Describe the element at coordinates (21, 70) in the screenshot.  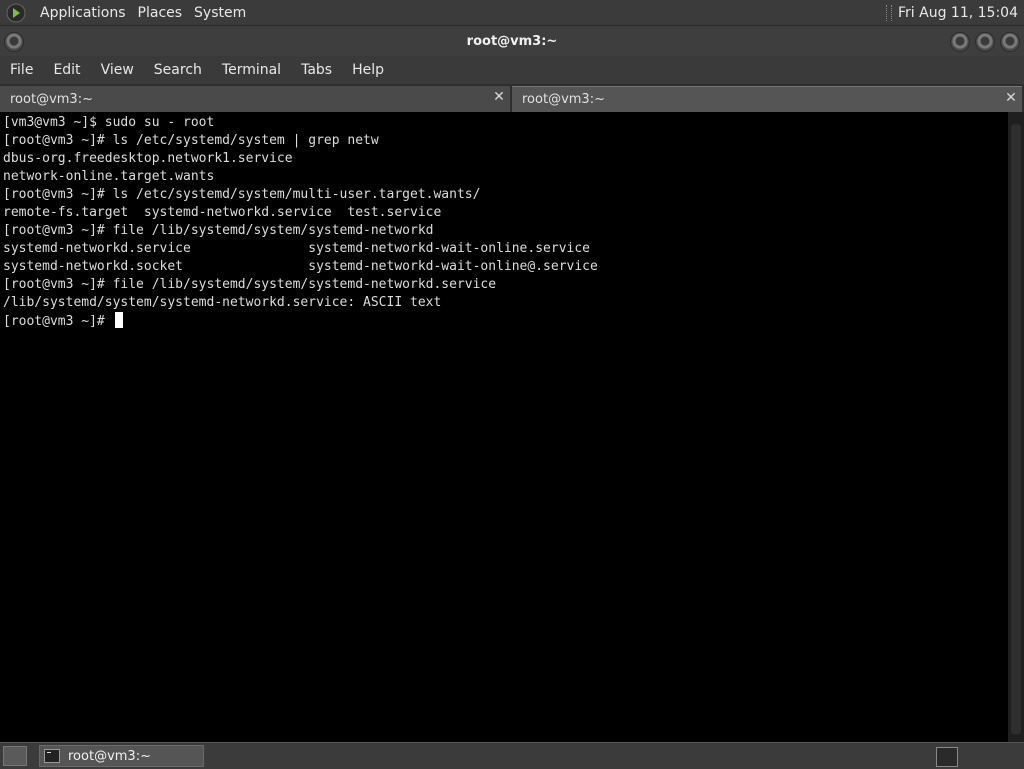
I see `menu-file: File` at that location.